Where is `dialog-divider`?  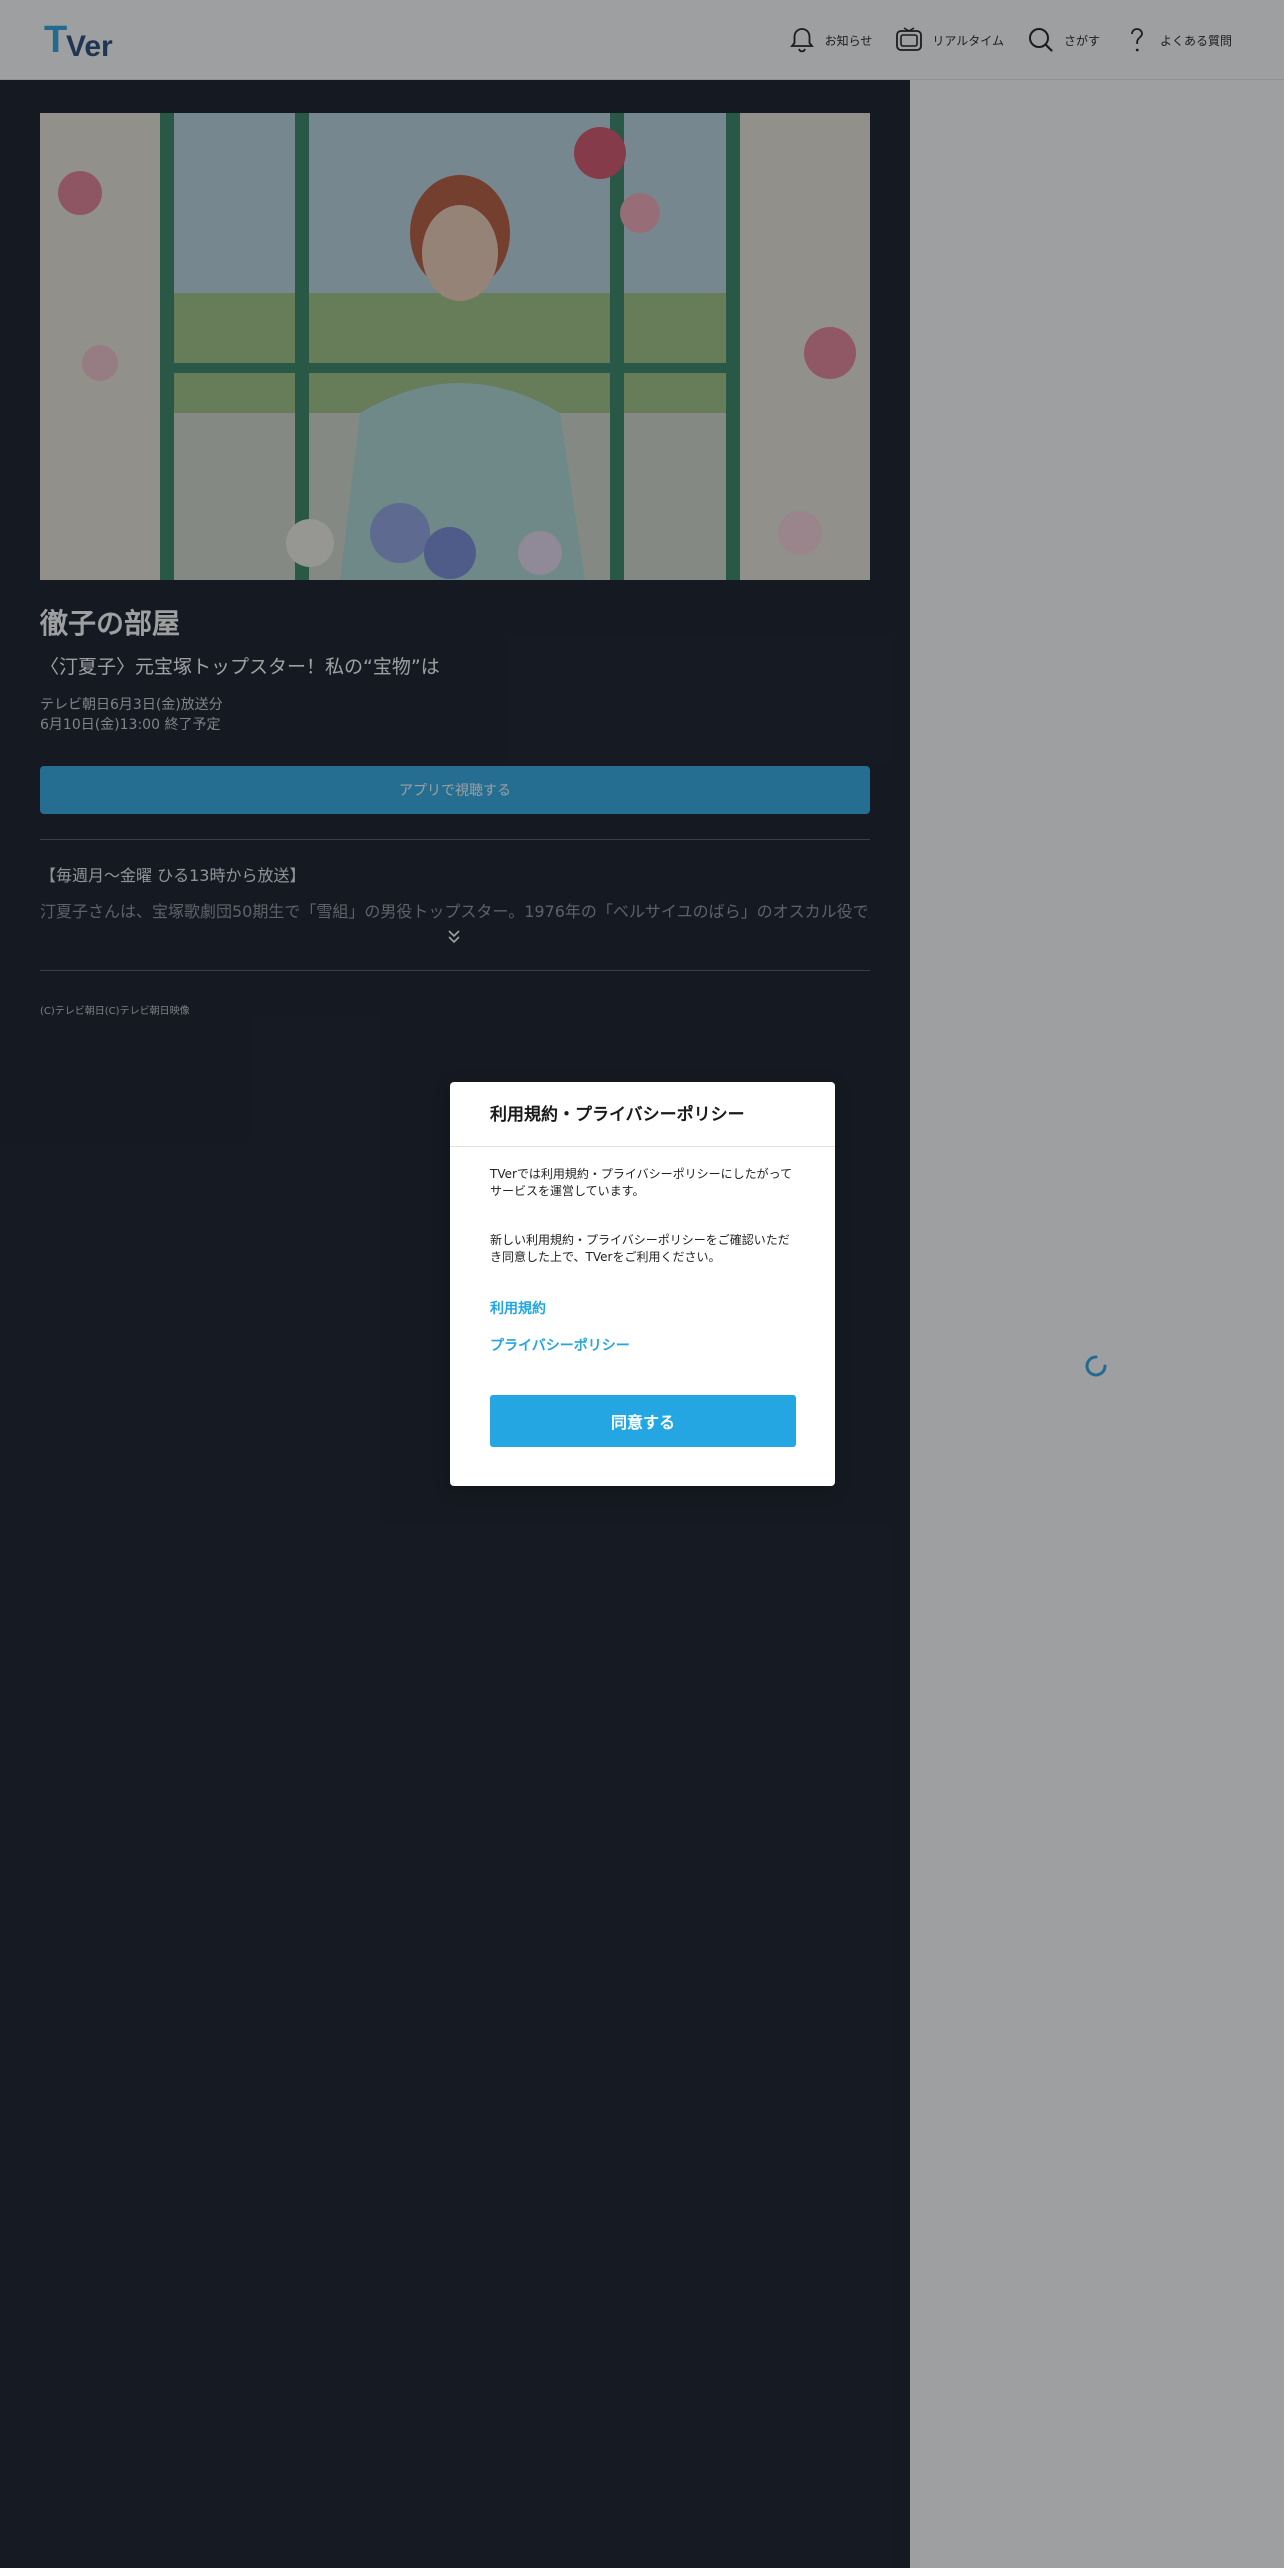 dialog-divider is located at coordinates (642, 1146).